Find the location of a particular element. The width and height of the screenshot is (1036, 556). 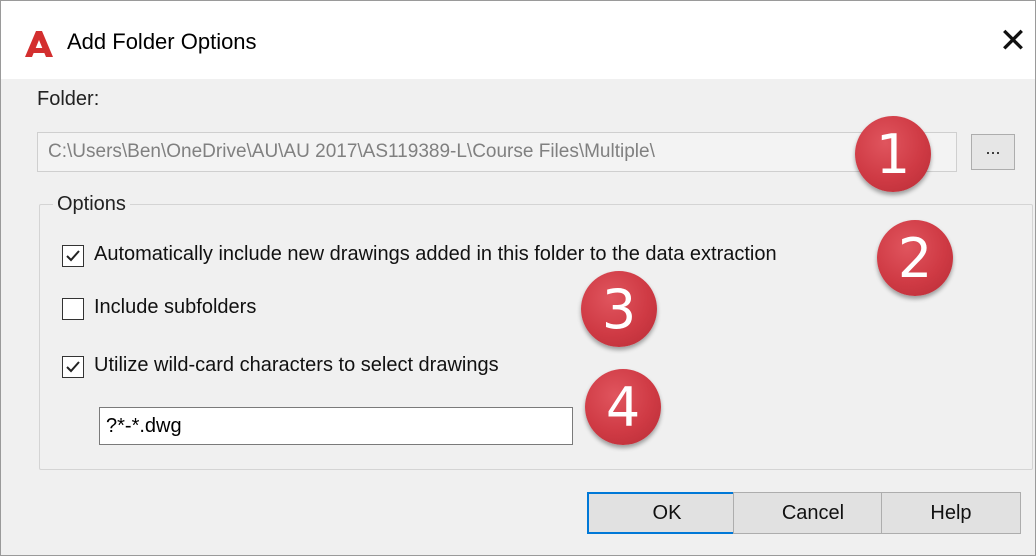

include-subfolders-checkbox is located at coordinates (73, 309).